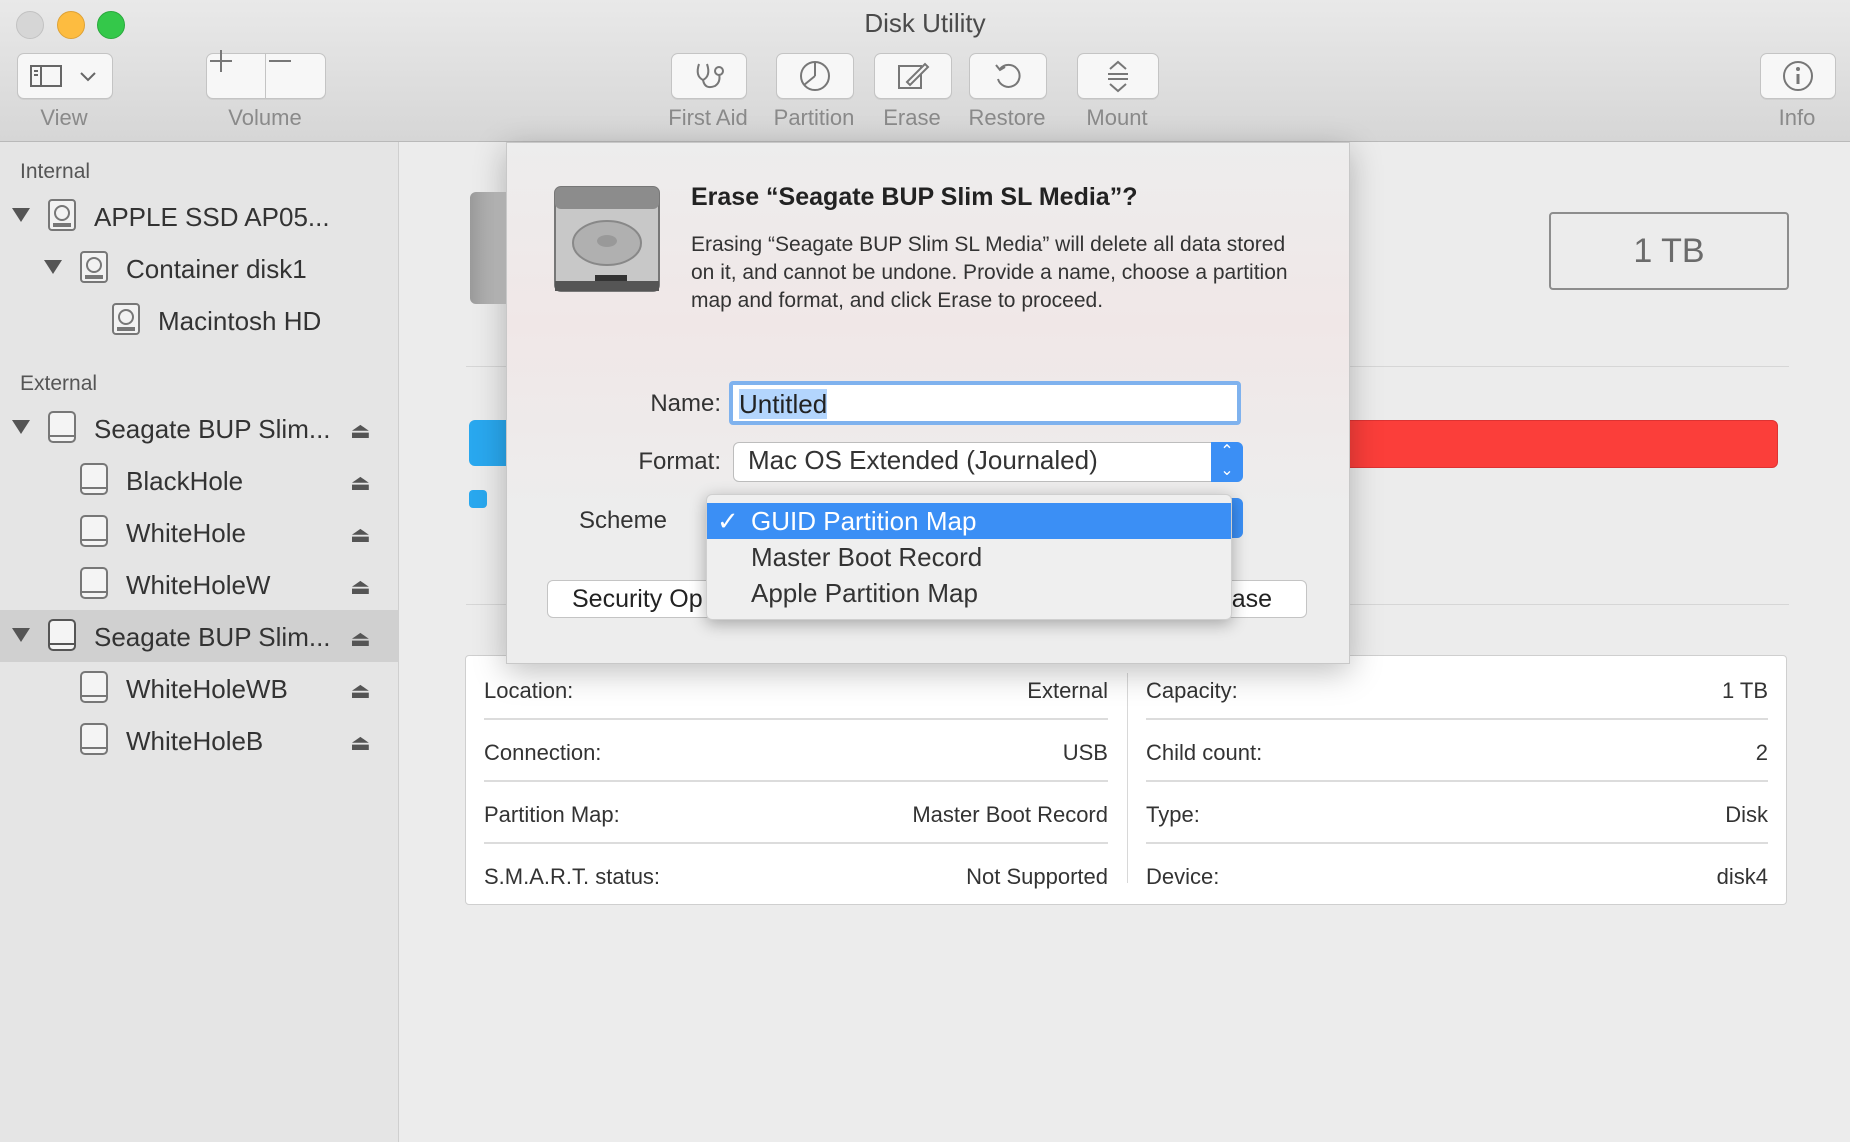  Describe the element at coordinates (679, 461) in the screenshot. I see `format-label: Format:` at that location.